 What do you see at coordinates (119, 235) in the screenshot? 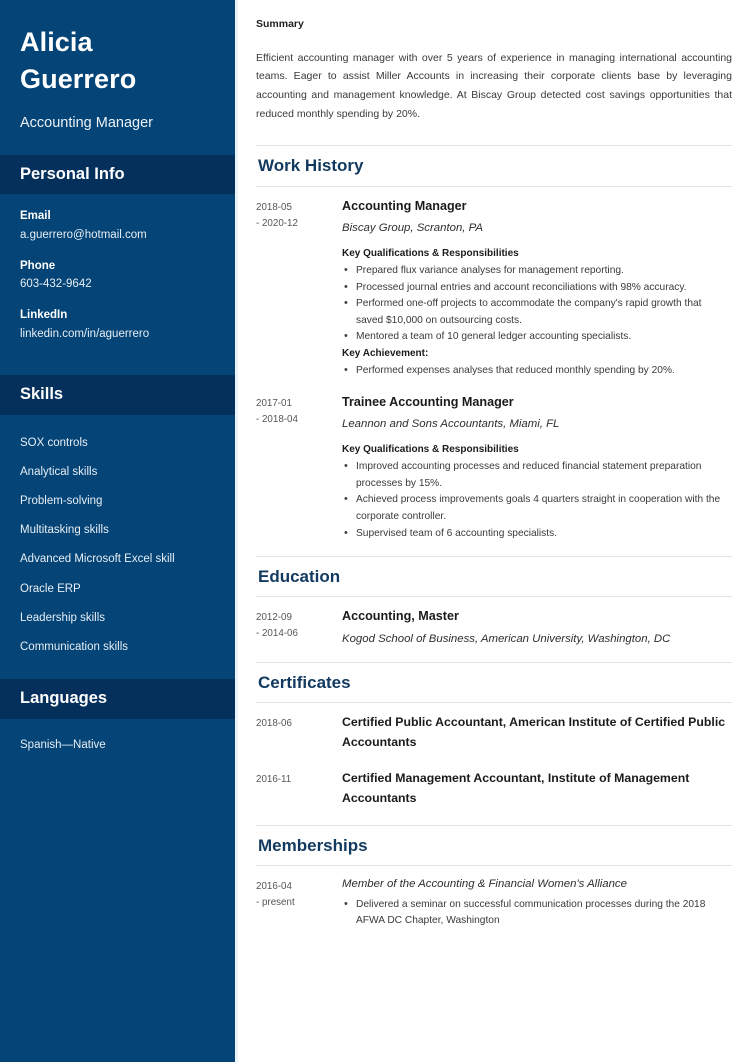
I see `contact-value-email: a.guerrero@hotmail.com` at bounding box center [119, 235].